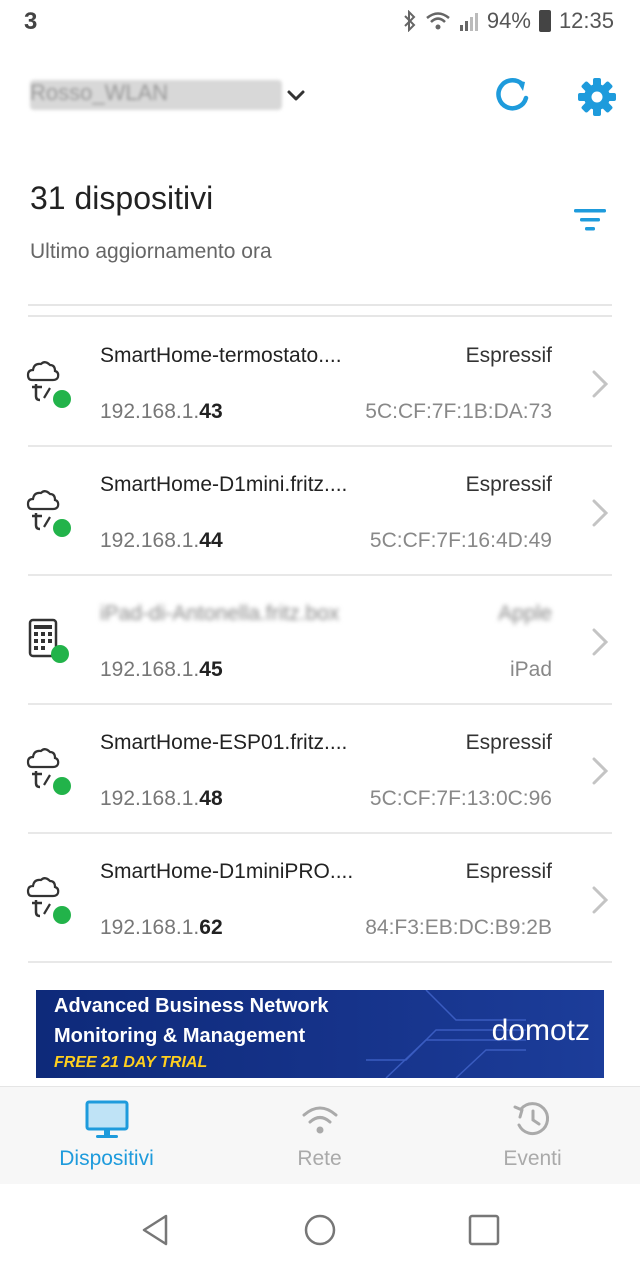 This screenshot has height=1274, width=640. I want to click on status-bar: 3 94% 12:35, so click(320, 23).